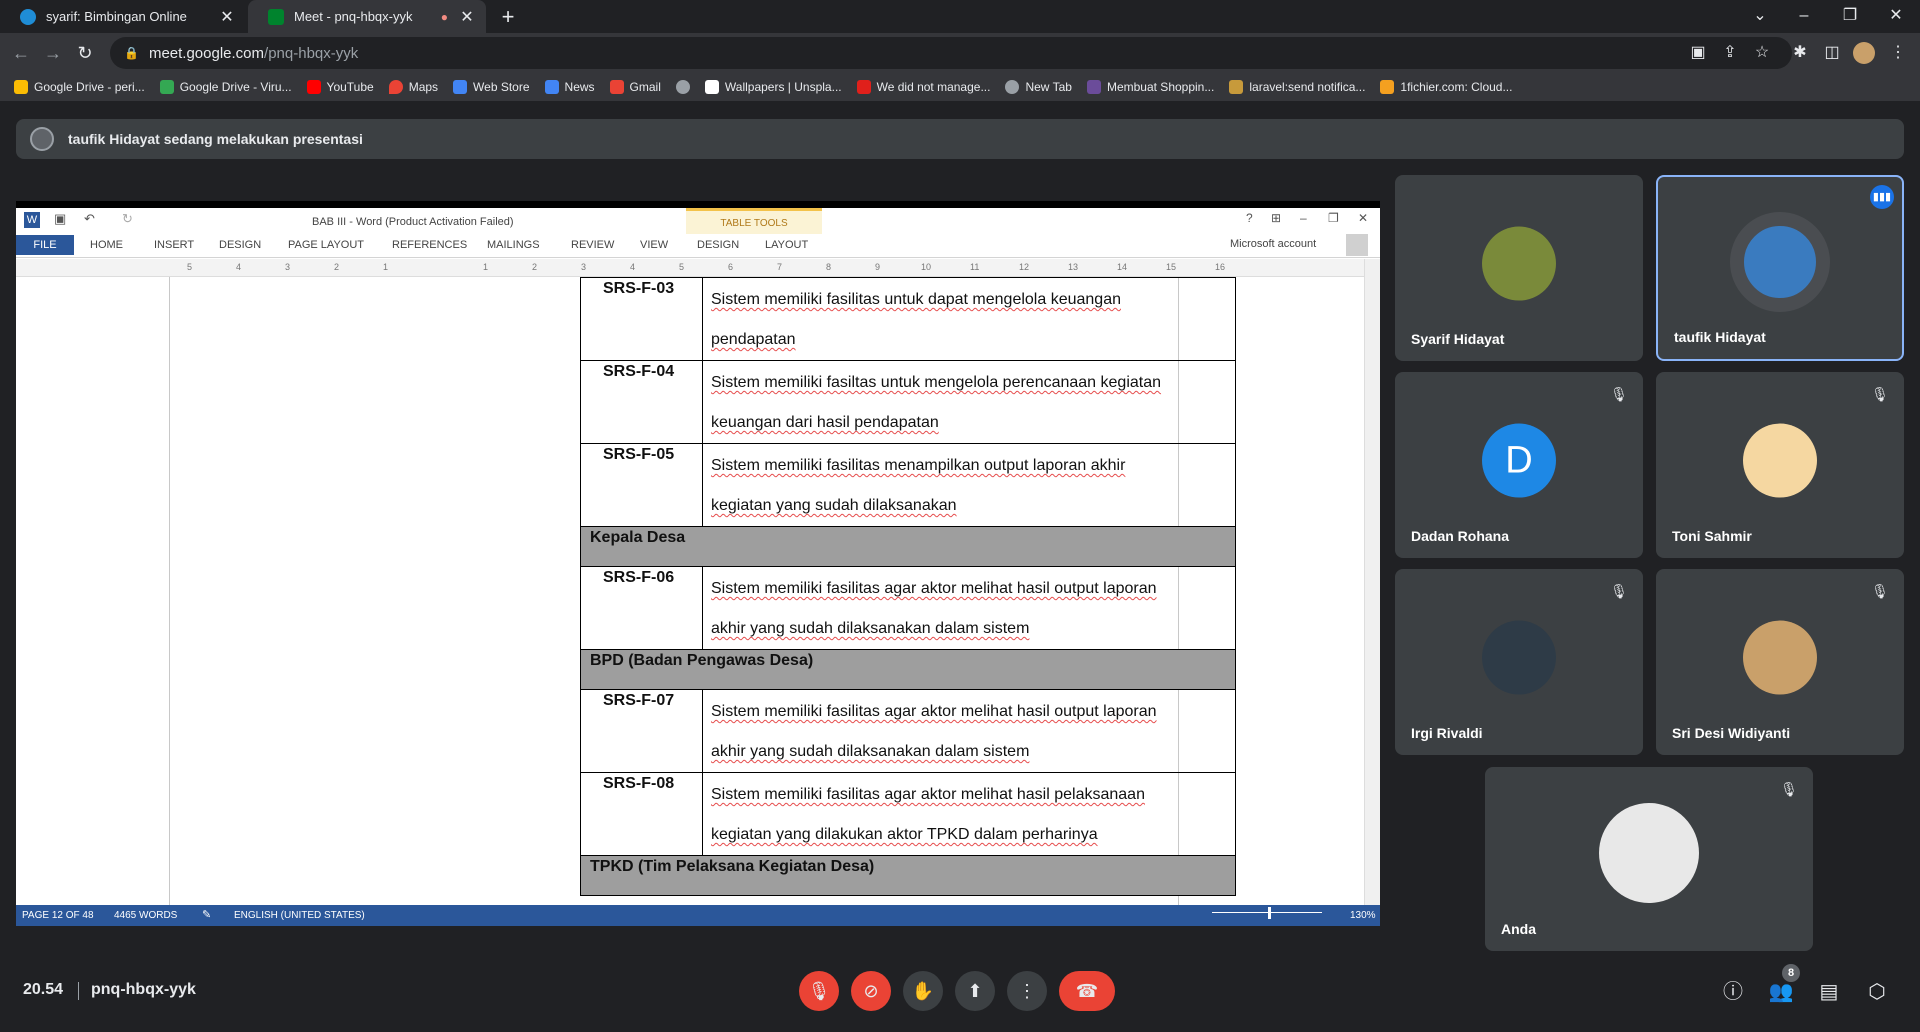  What do you see at coordinates (340, 87) in the screenshot?
I see `bookmark-item: YouTube` at bounding box center [340, 87].